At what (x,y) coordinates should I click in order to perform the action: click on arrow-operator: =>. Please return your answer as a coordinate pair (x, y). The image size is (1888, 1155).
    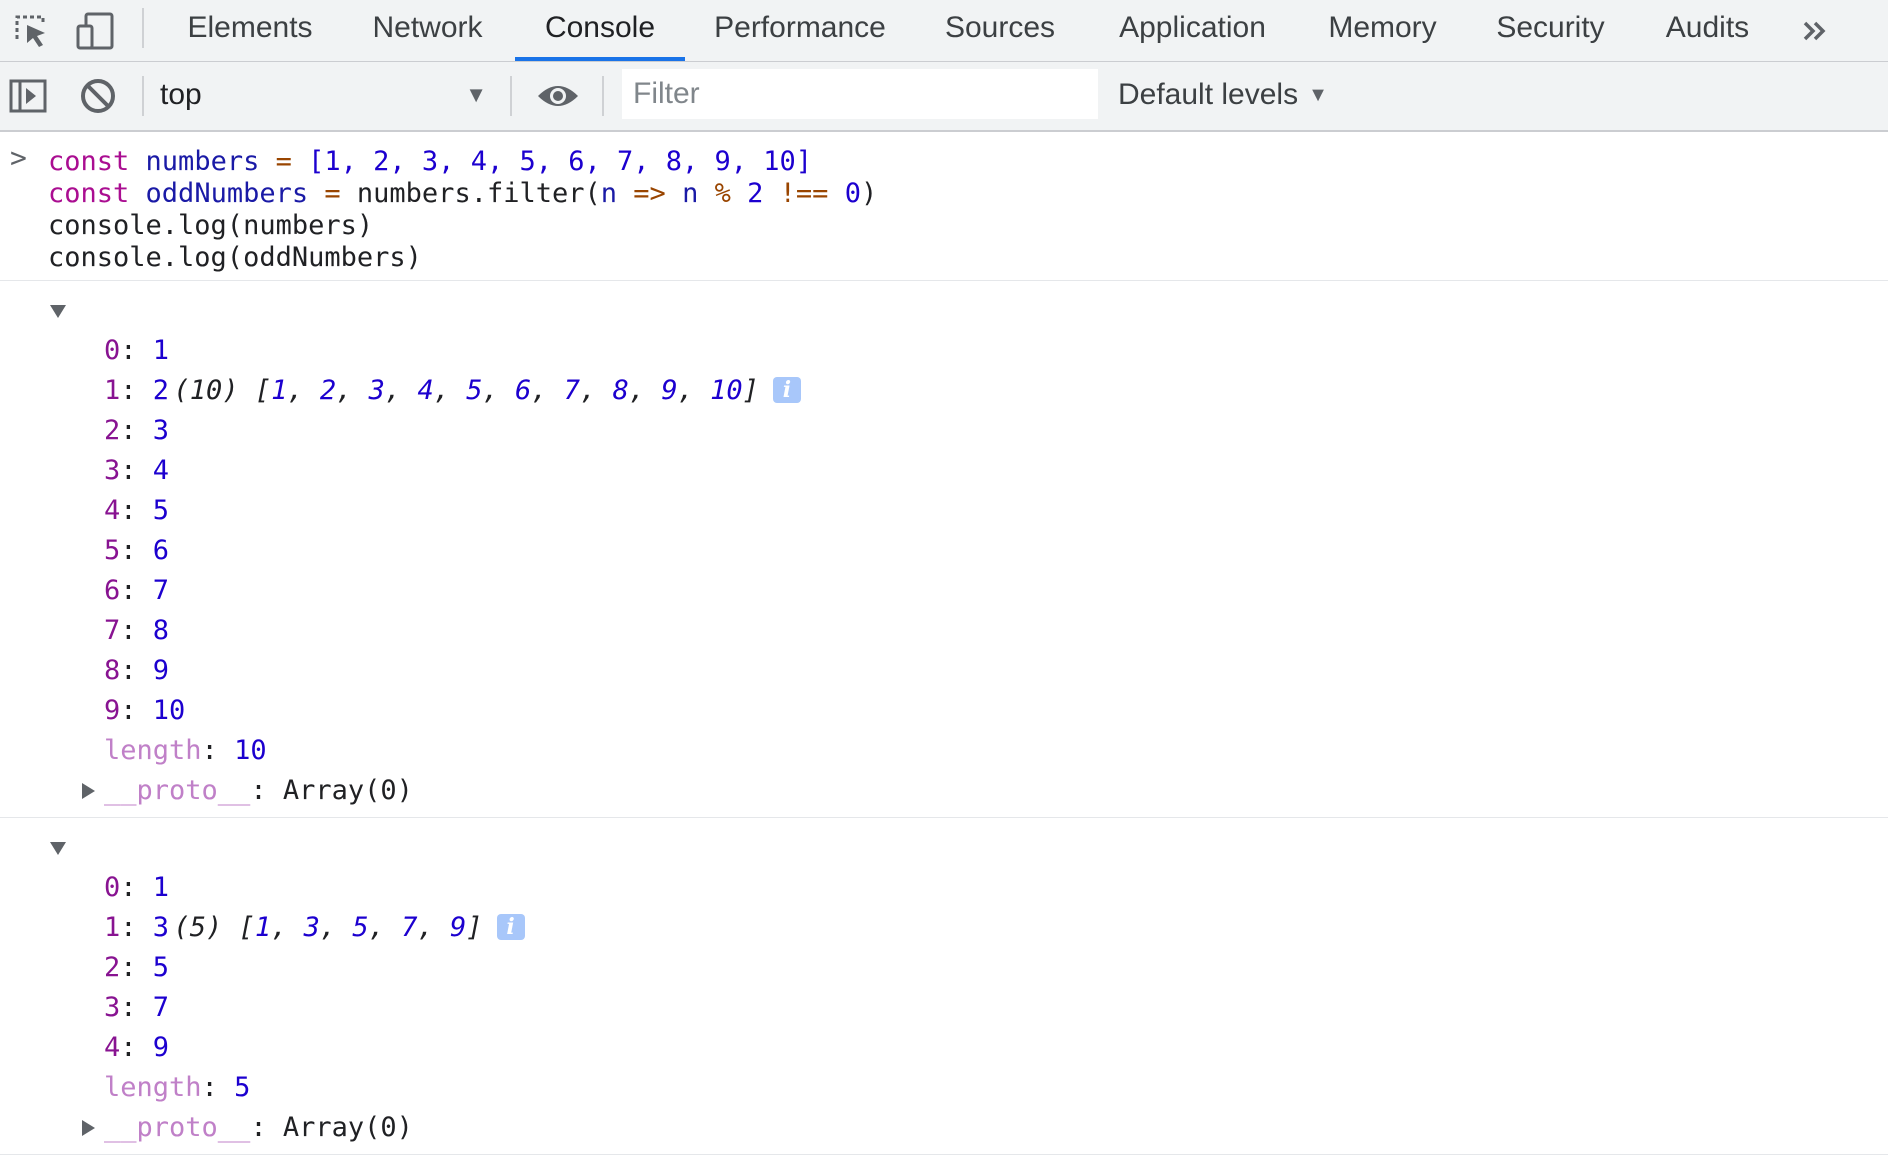
    Looking at the image, I should click on (649, 193).